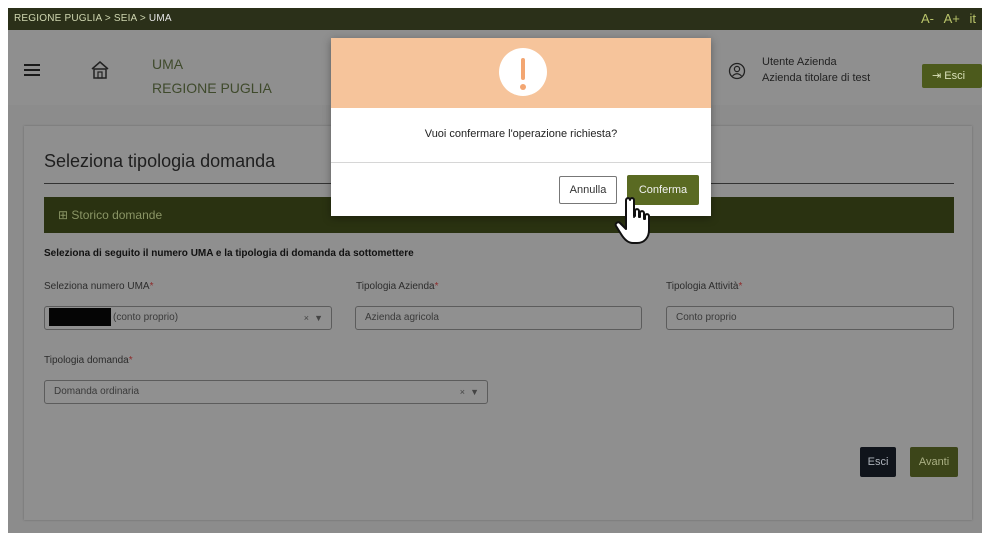 The height and width of the screenshot is (533, 982). Describe the element at coordinates (816, 78) in the screenshot. I see `user-company: Azienda titolare di test` at that location.